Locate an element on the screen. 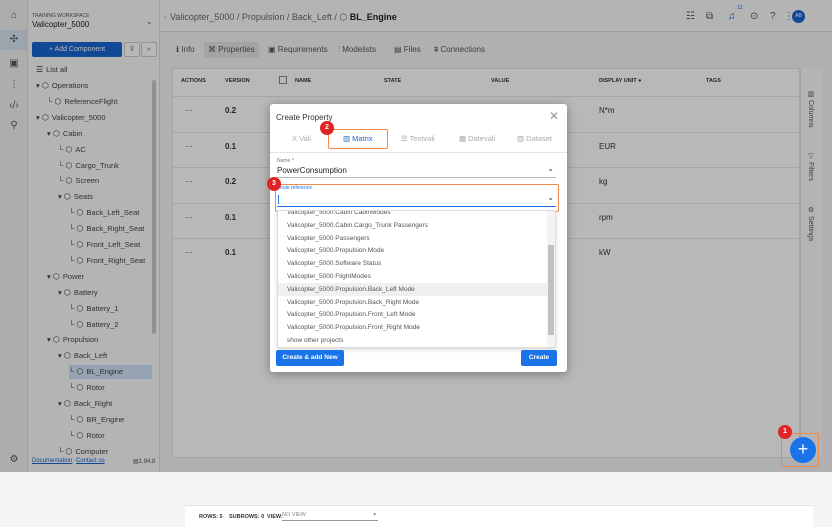 This screenshot has height=527, width=832. view-label: VIEW: is located at coordinates (275, 517).